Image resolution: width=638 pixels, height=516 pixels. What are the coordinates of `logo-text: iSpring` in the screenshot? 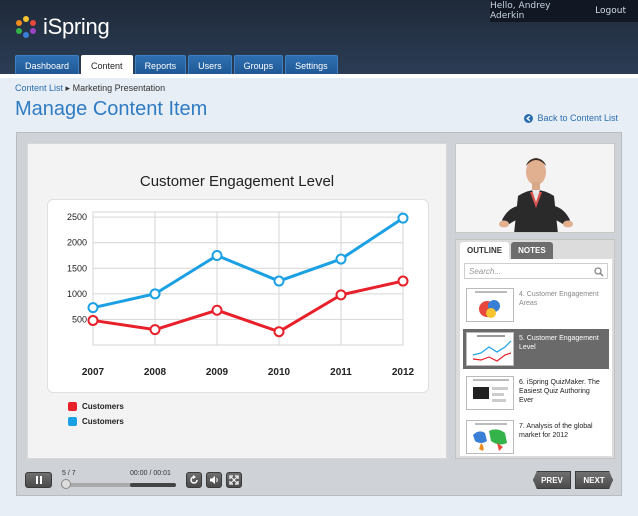 It's located at (76, 26).